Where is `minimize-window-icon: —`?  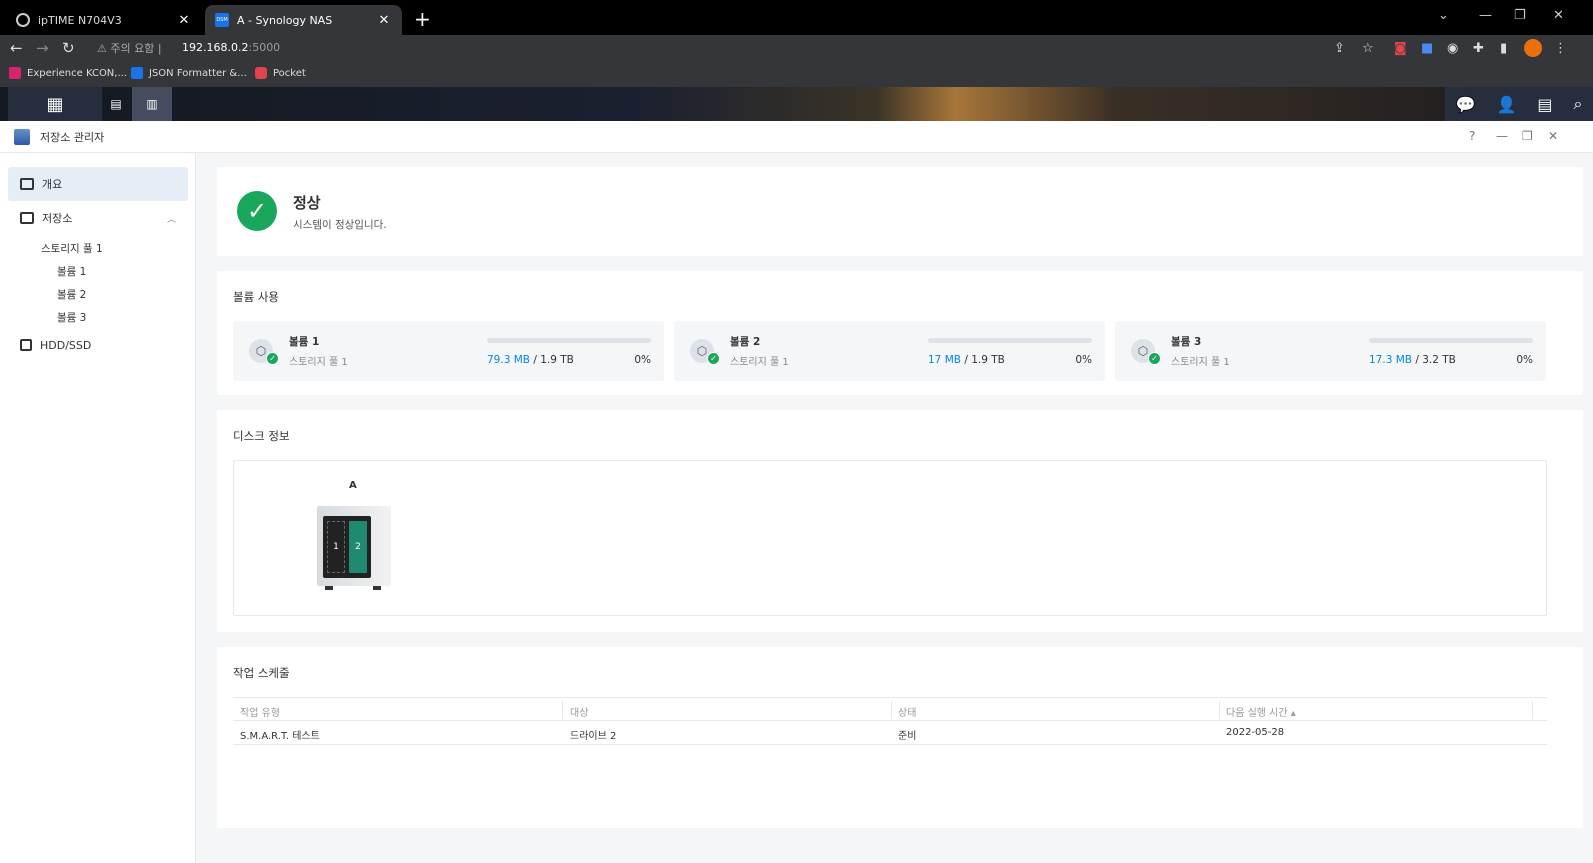 minimize-window-icon: — is located at coordinates (1502, 136).